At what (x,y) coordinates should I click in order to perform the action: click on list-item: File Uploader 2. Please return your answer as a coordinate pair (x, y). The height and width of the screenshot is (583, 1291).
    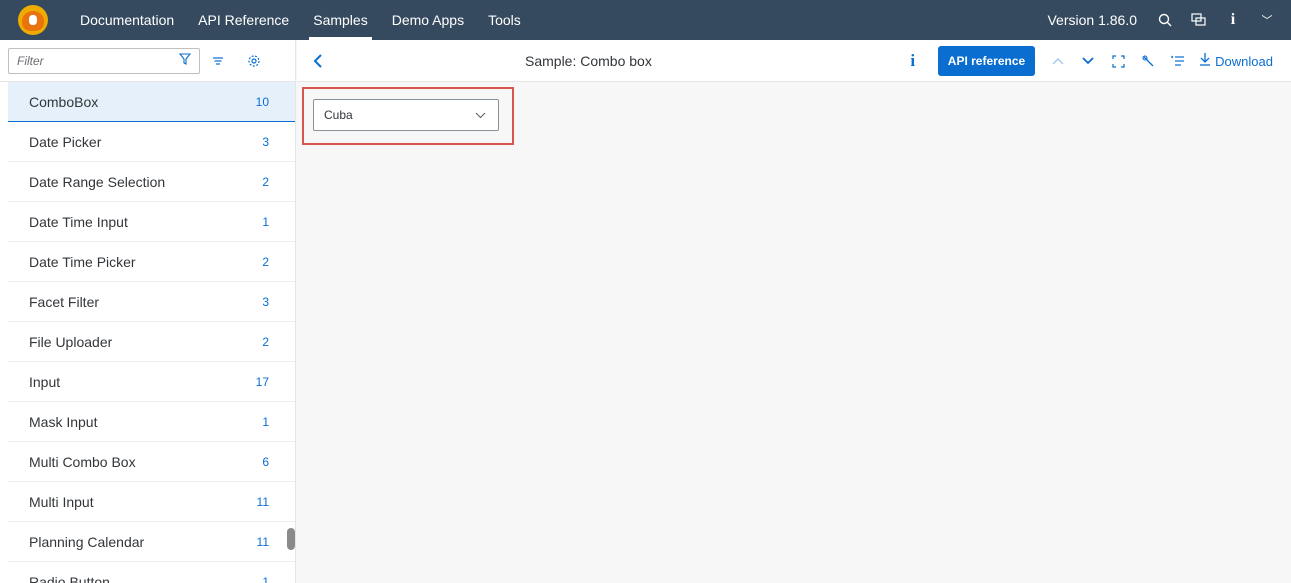
    Looking at the image, I should click on (151, 342).